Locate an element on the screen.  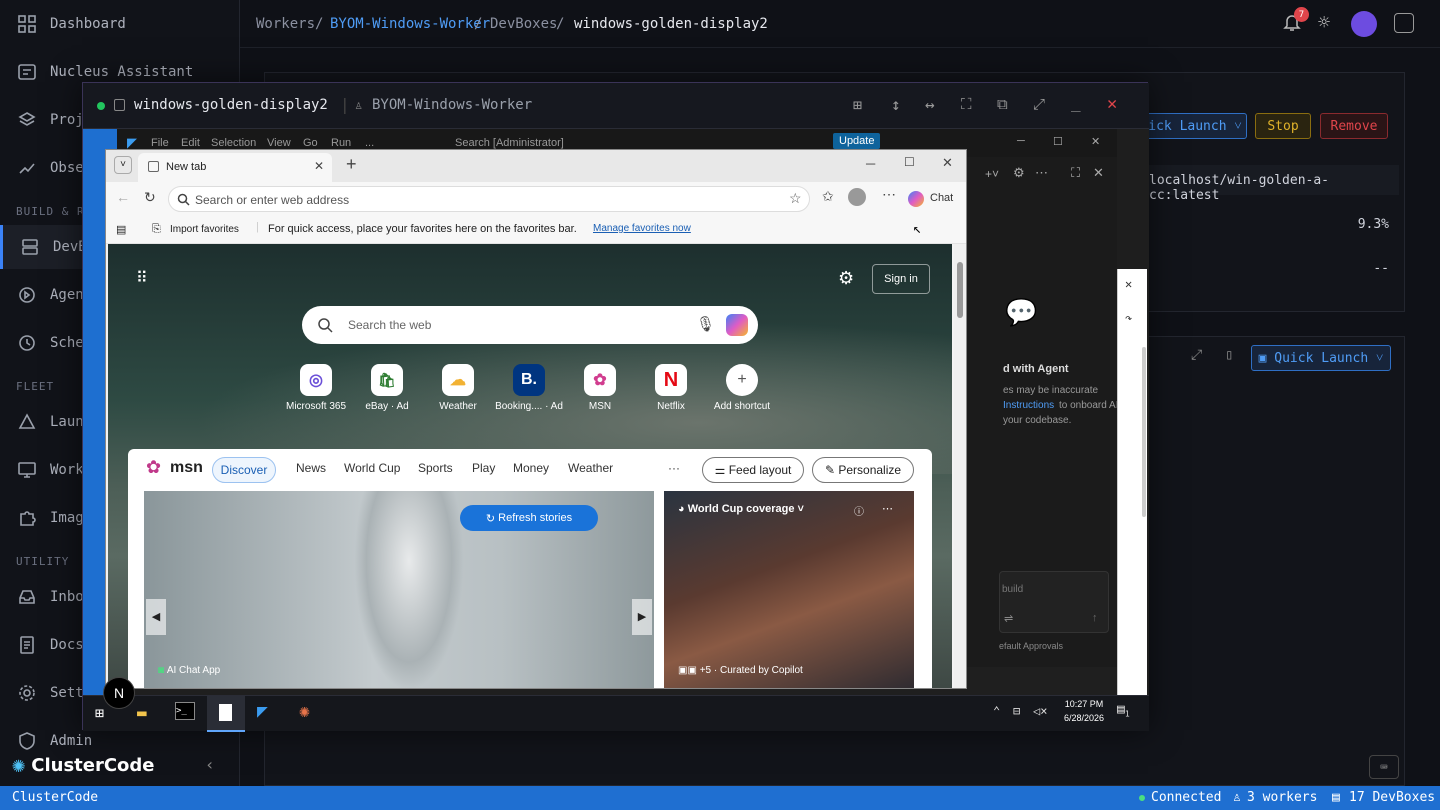
edge-maximize-icon: ☐ is located at coordinates (909, 162).